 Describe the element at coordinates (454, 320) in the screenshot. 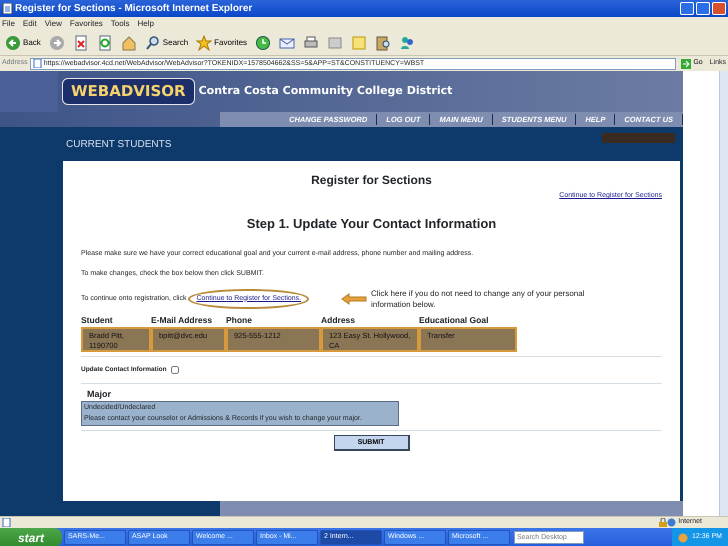

I see `column-header: Educational Goal` at that location.